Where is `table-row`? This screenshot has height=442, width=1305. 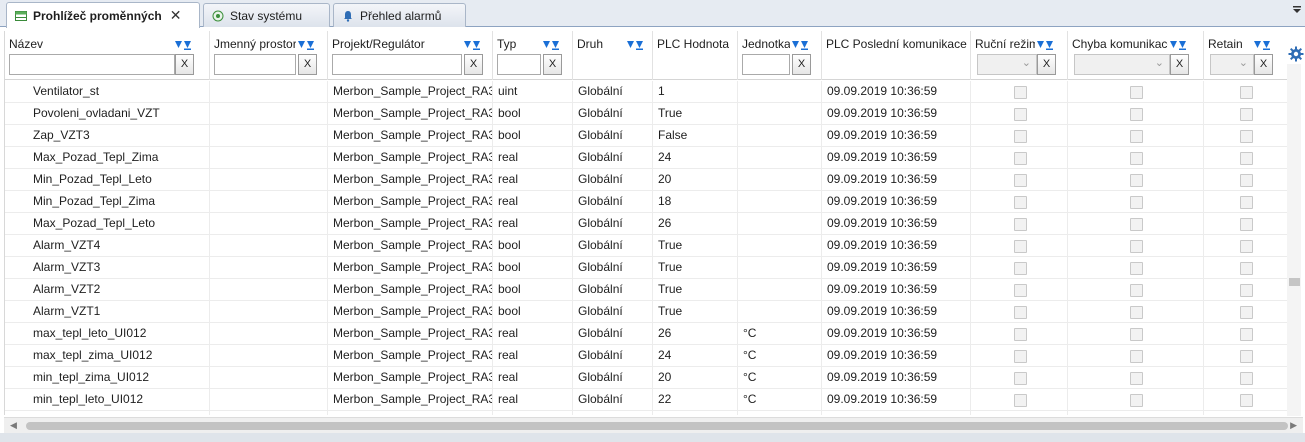
table-row is located at coordinates (646, 413).